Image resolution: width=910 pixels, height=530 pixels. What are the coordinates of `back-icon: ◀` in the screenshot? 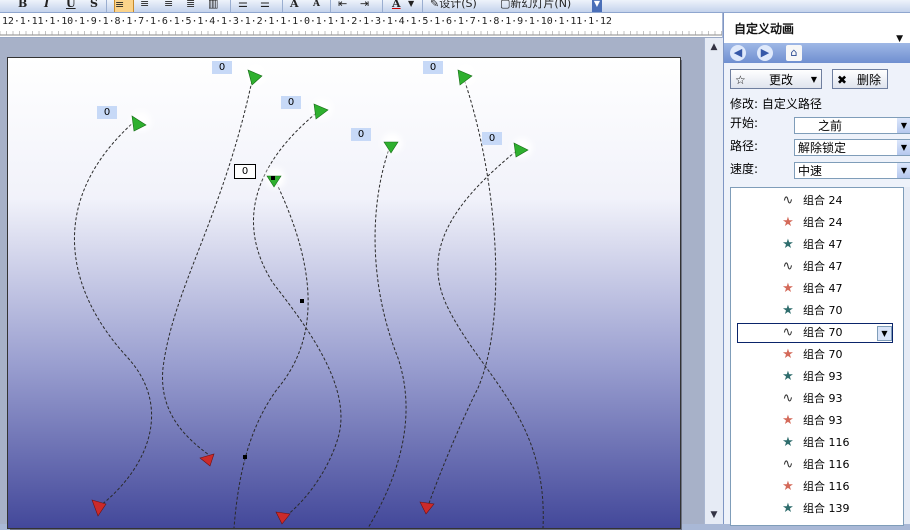 It's located at (738, 53).